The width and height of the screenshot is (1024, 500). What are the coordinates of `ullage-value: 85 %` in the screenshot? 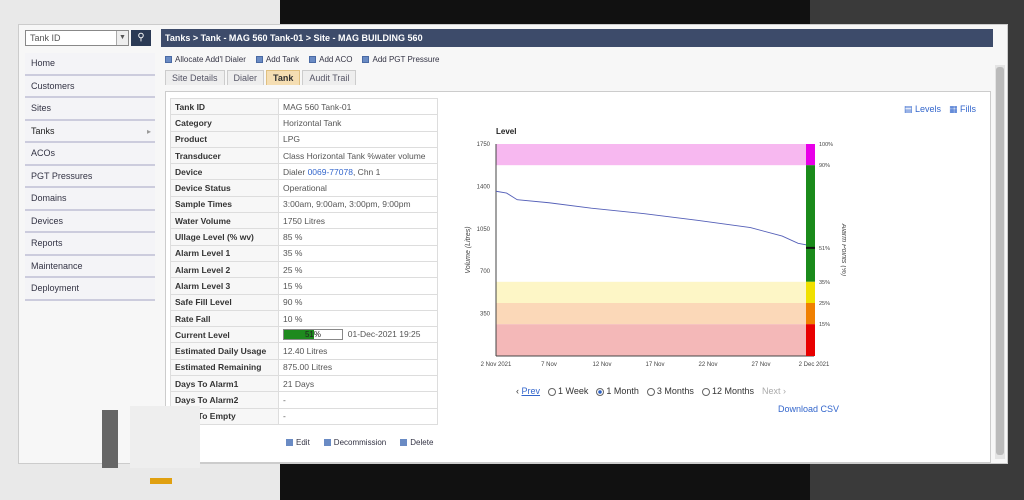 It's located at (358, 237).